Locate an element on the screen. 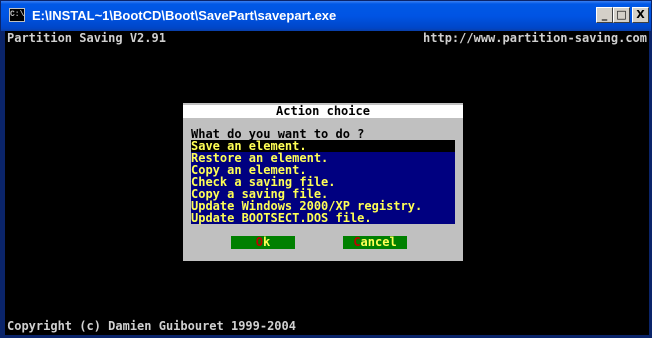 This screenshot has height=338, width=652. app-name: Partition Saving V2.91 is located at coordinates (86, 38).